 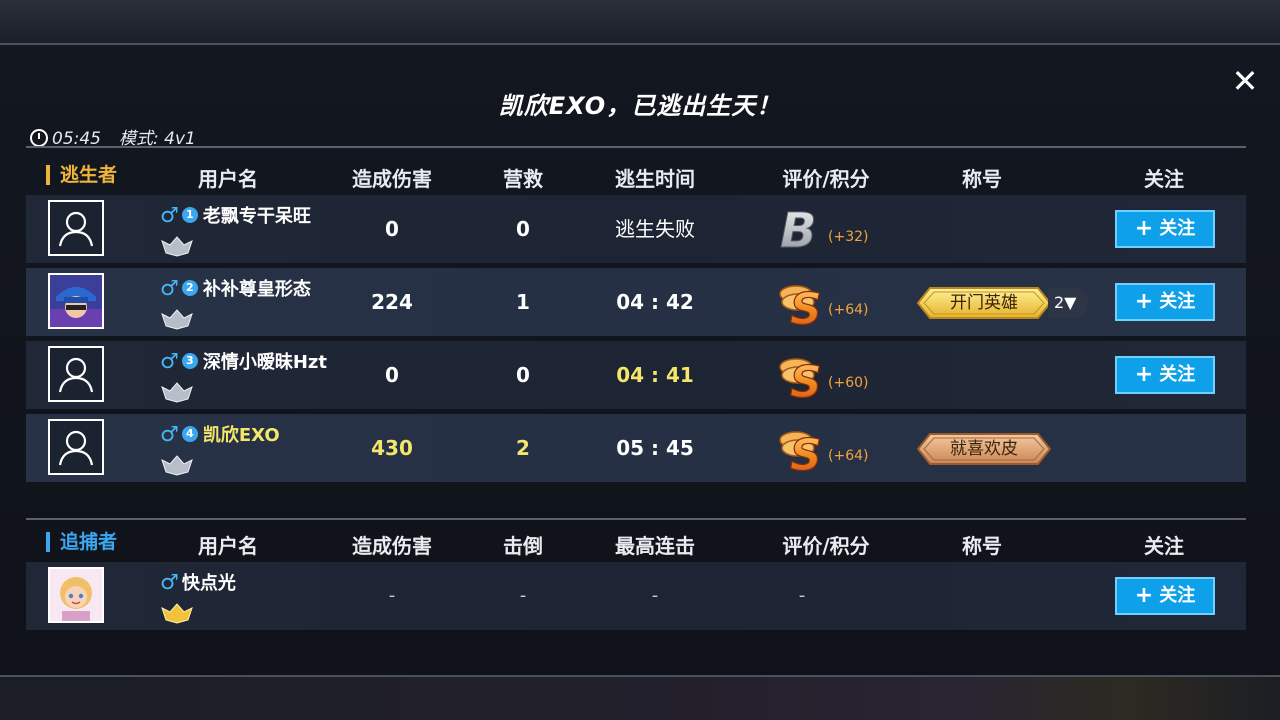 What do you see at coordinates (848, 383) in the screenshot?
I see `points-value: (+60)` at bounding box center [848, 383].